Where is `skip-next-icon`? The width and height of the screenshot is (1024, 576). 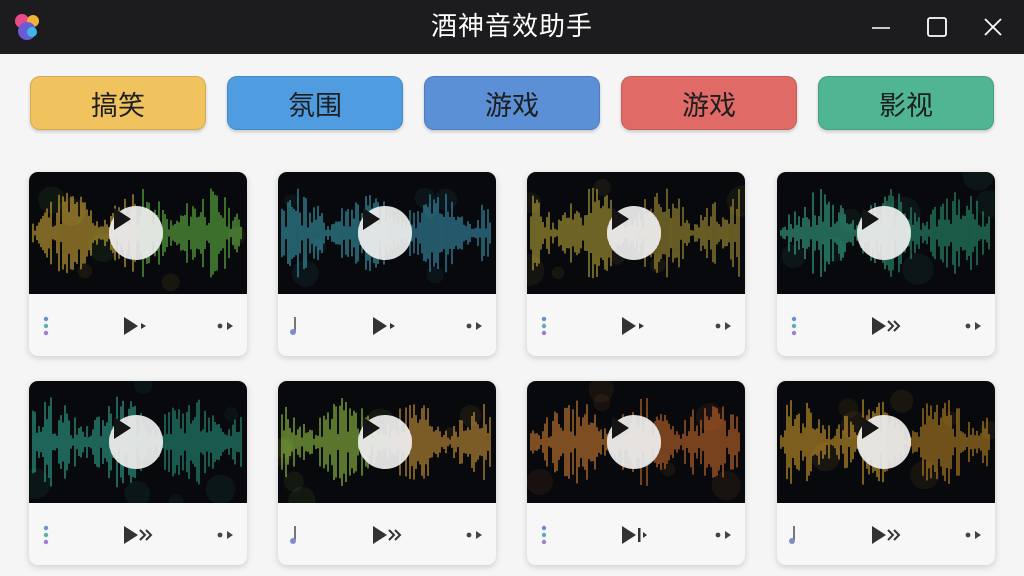
skip-next-icon is located at coordinates (634, 535).